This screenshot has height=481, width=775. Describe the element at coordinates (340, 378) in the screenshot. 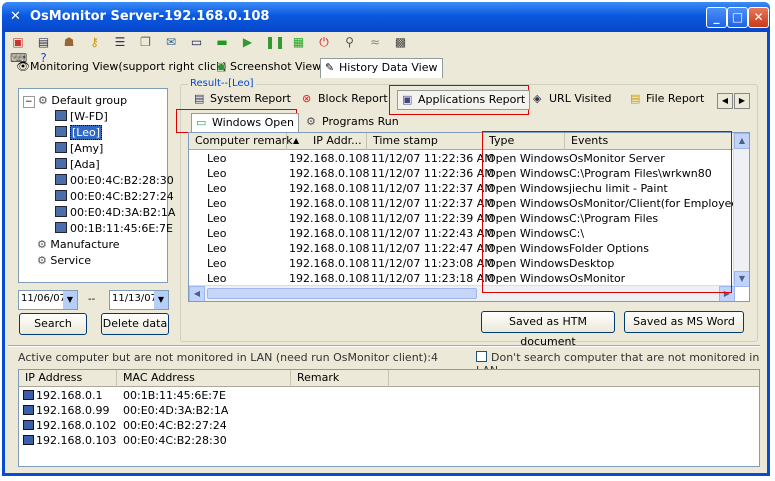

I see `column-header: Remark` at that location.